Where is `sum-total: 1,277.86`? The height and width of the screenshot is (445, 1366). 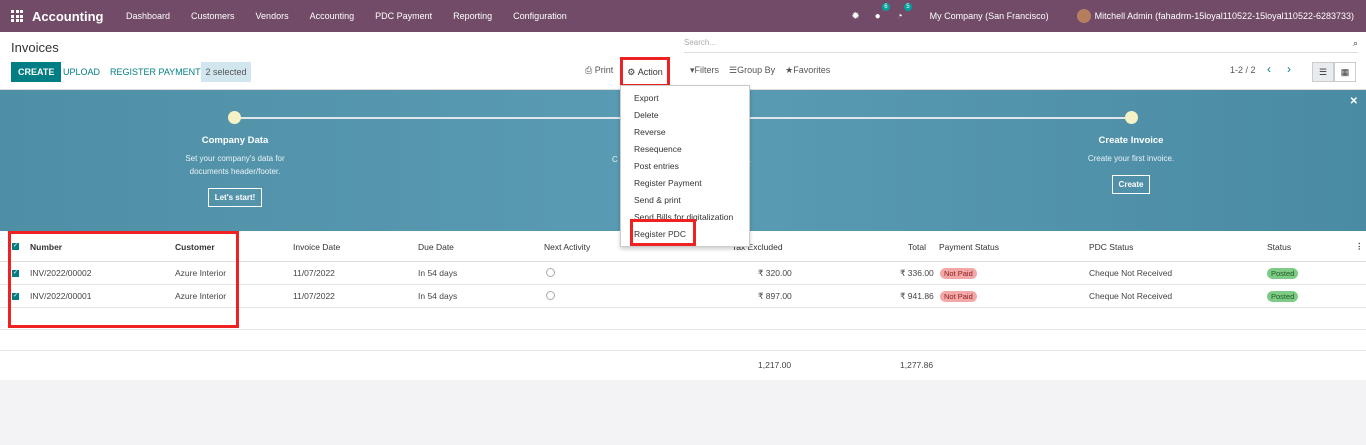 sum-total: 1,277.86 is located at coordinates (917, 365).